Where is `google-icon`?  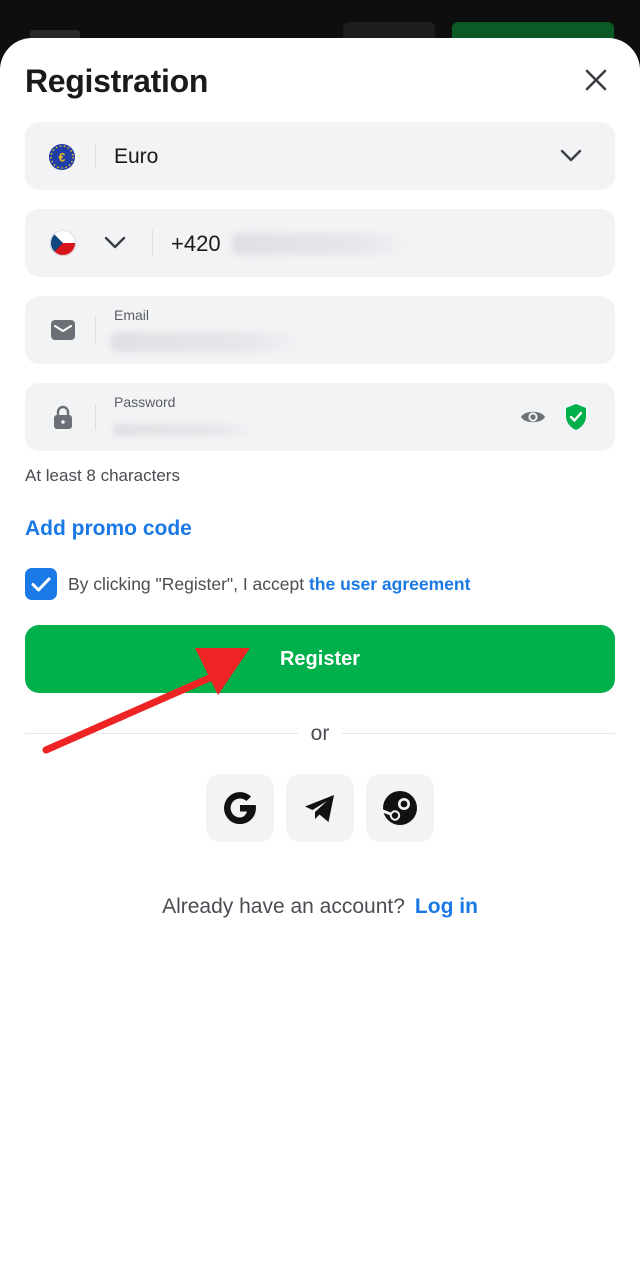
google-icon is located at coordinates (240, 808).